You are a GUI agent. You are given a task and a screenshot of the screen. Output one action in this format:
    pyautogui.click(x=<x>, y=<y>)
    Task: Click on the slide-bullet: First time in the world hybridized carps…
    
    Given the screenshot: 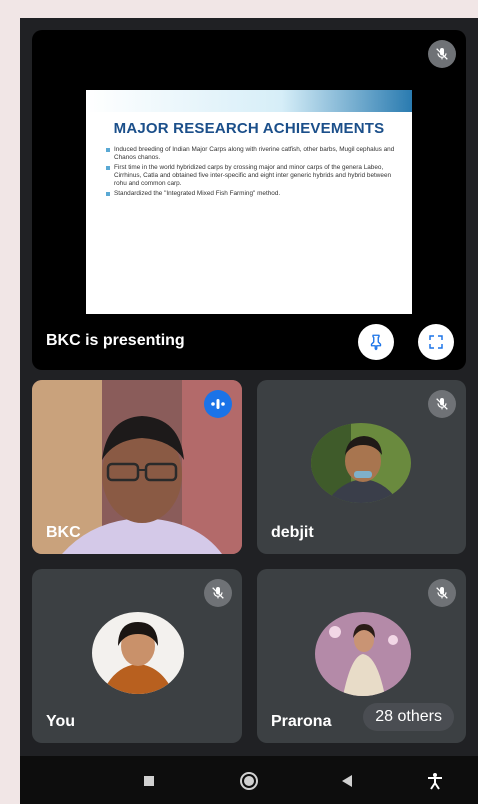 What is the action you would take?
    pyautogui.click(x=252, y=176)
    